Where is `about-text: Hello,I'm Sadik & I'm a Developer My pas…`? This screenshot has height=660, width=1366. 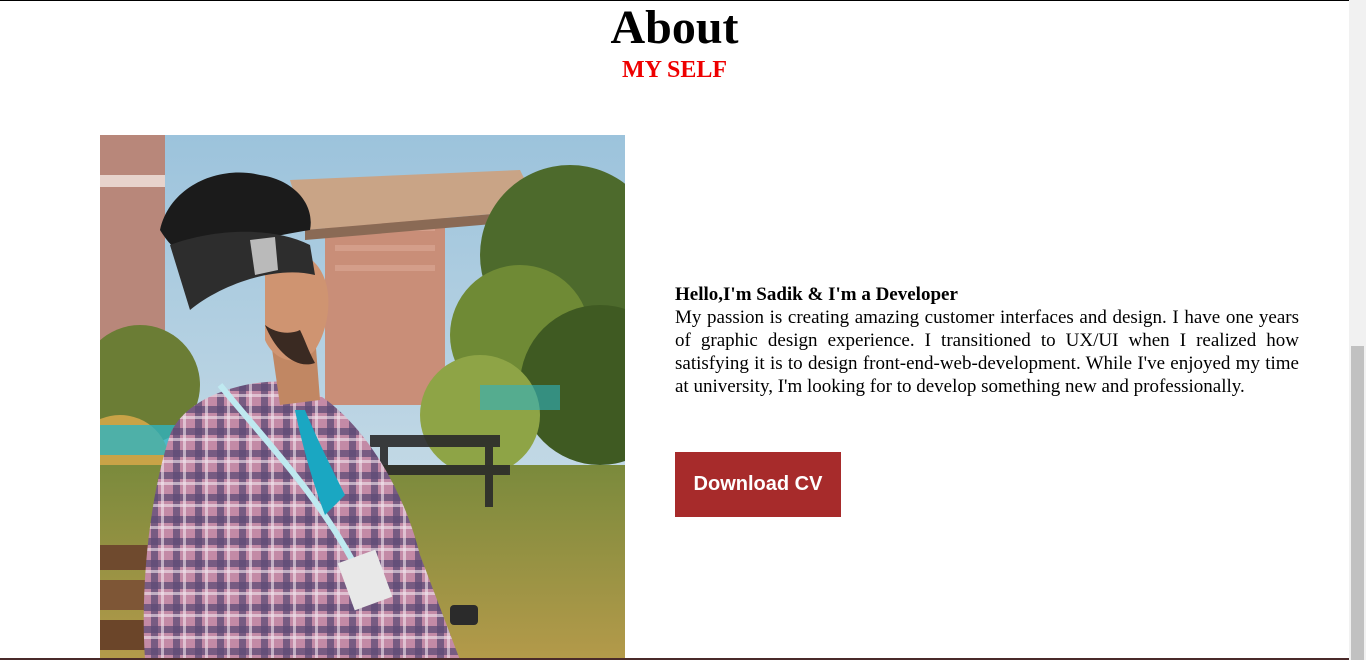 about-text: Hello,I'm Sadik & I'm a Developer My pas… is located at coordinates (987, 340).